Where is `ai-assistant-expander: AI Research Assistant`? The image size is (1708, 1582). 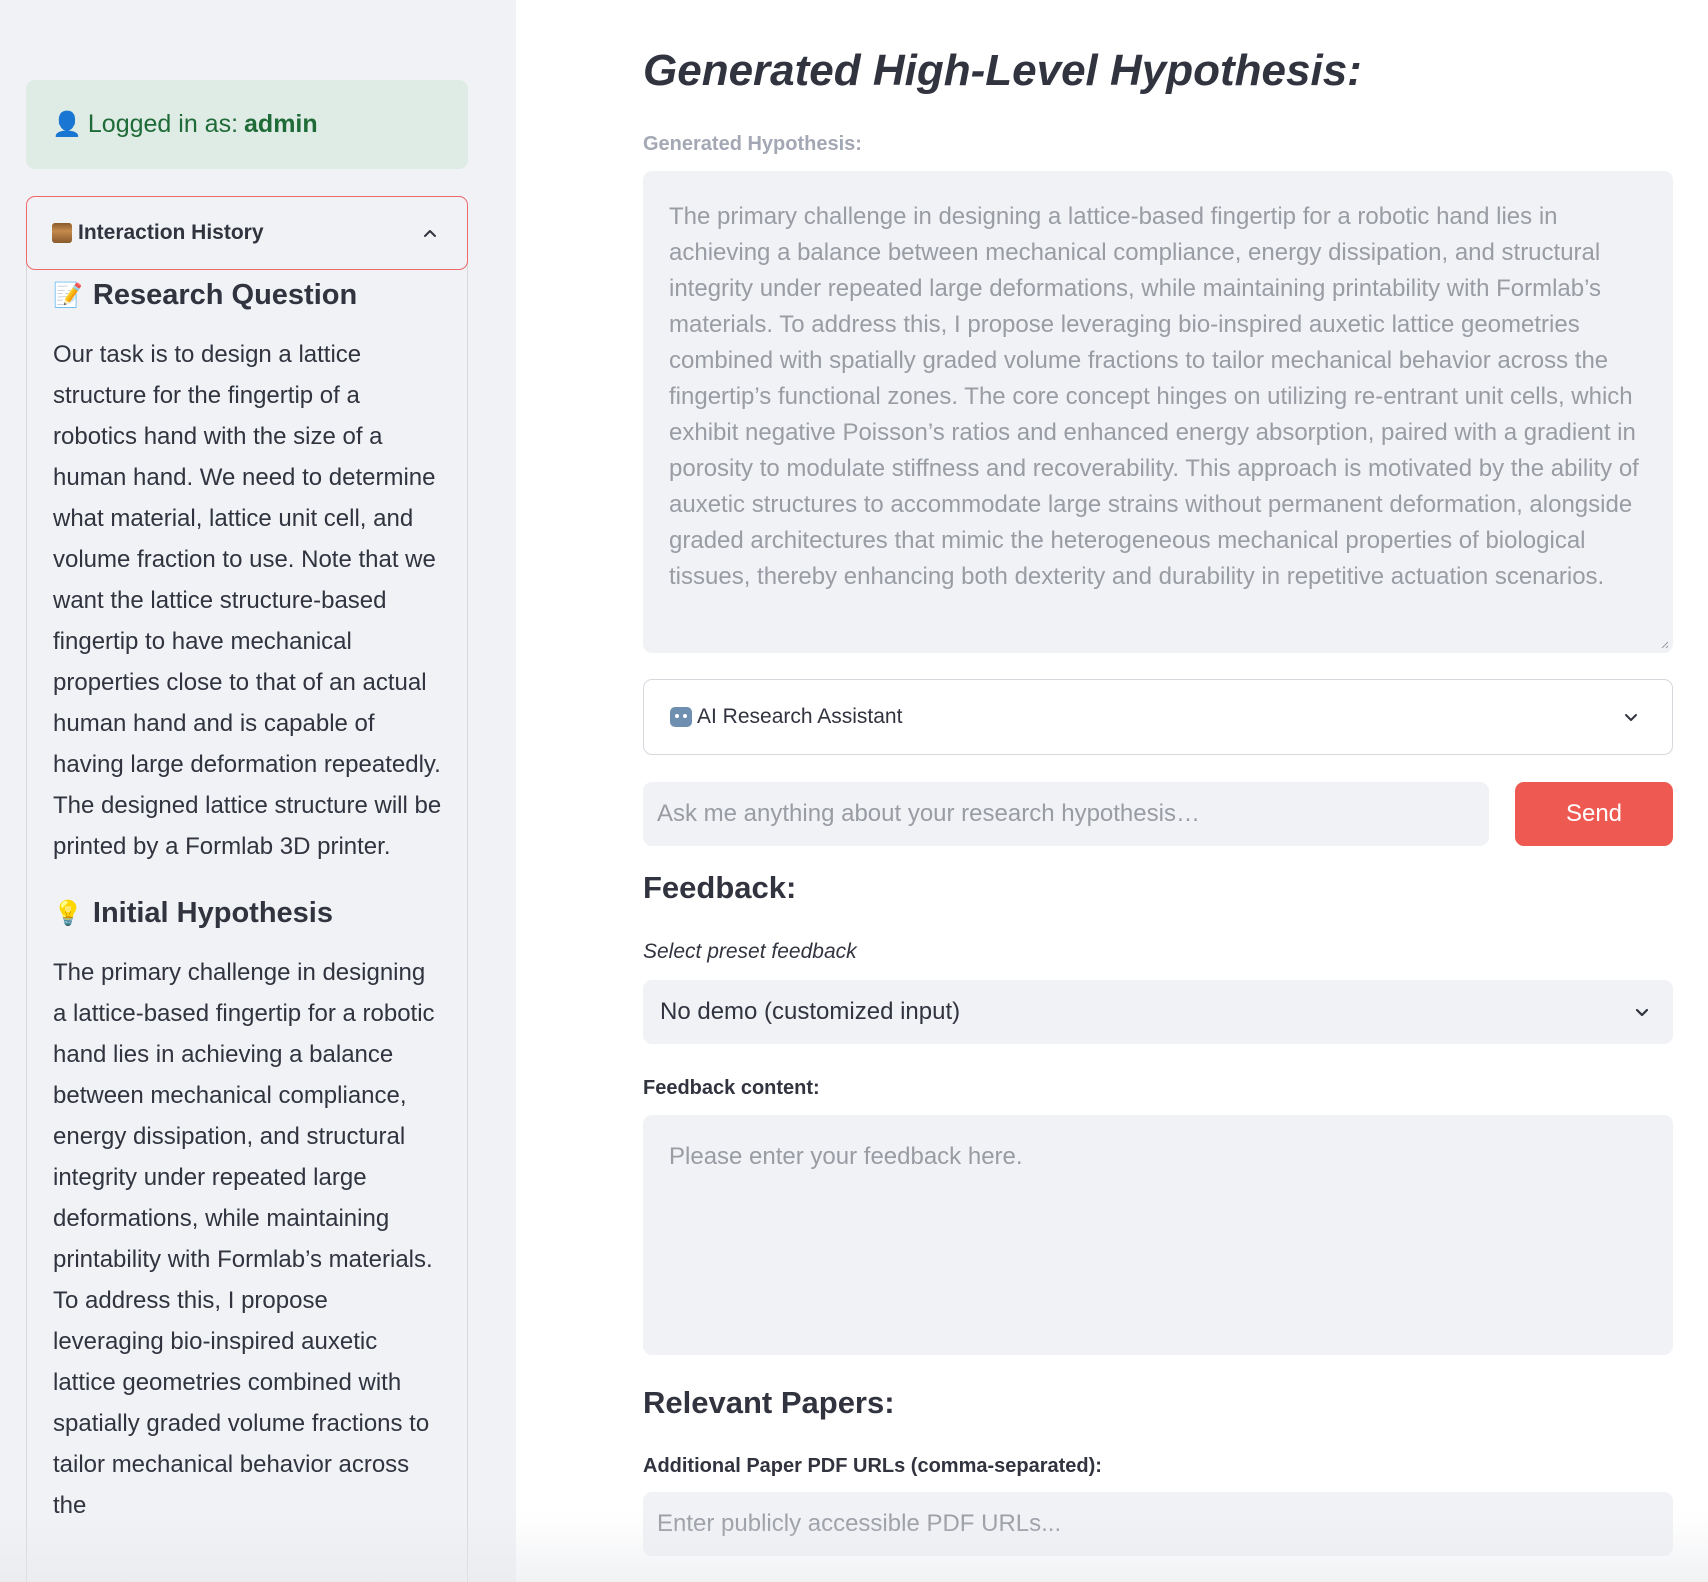
ai-assistant-expander: AI Research Assistant is located at coordinates (1158, 717).